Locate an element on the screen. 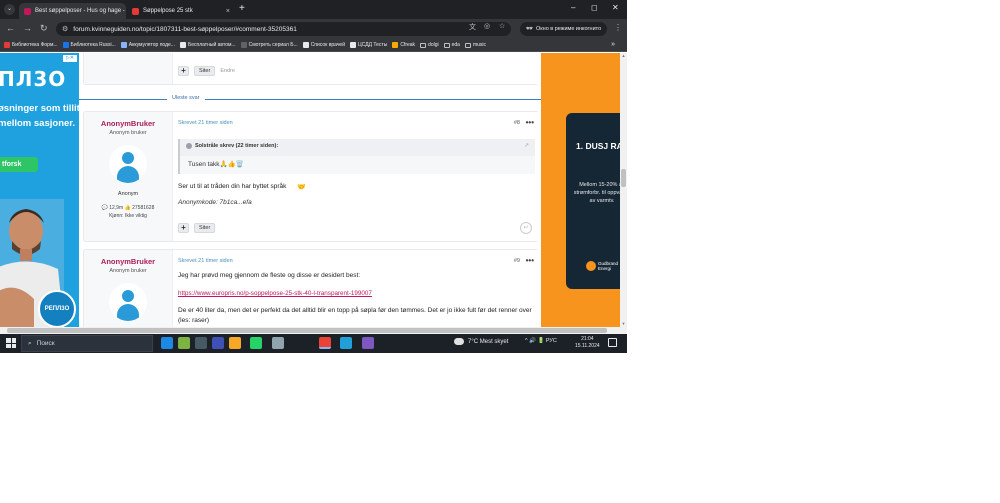 The height and width of the screenshot is (503, 1000). back-icon: ← is located at coordinates (10, 28).